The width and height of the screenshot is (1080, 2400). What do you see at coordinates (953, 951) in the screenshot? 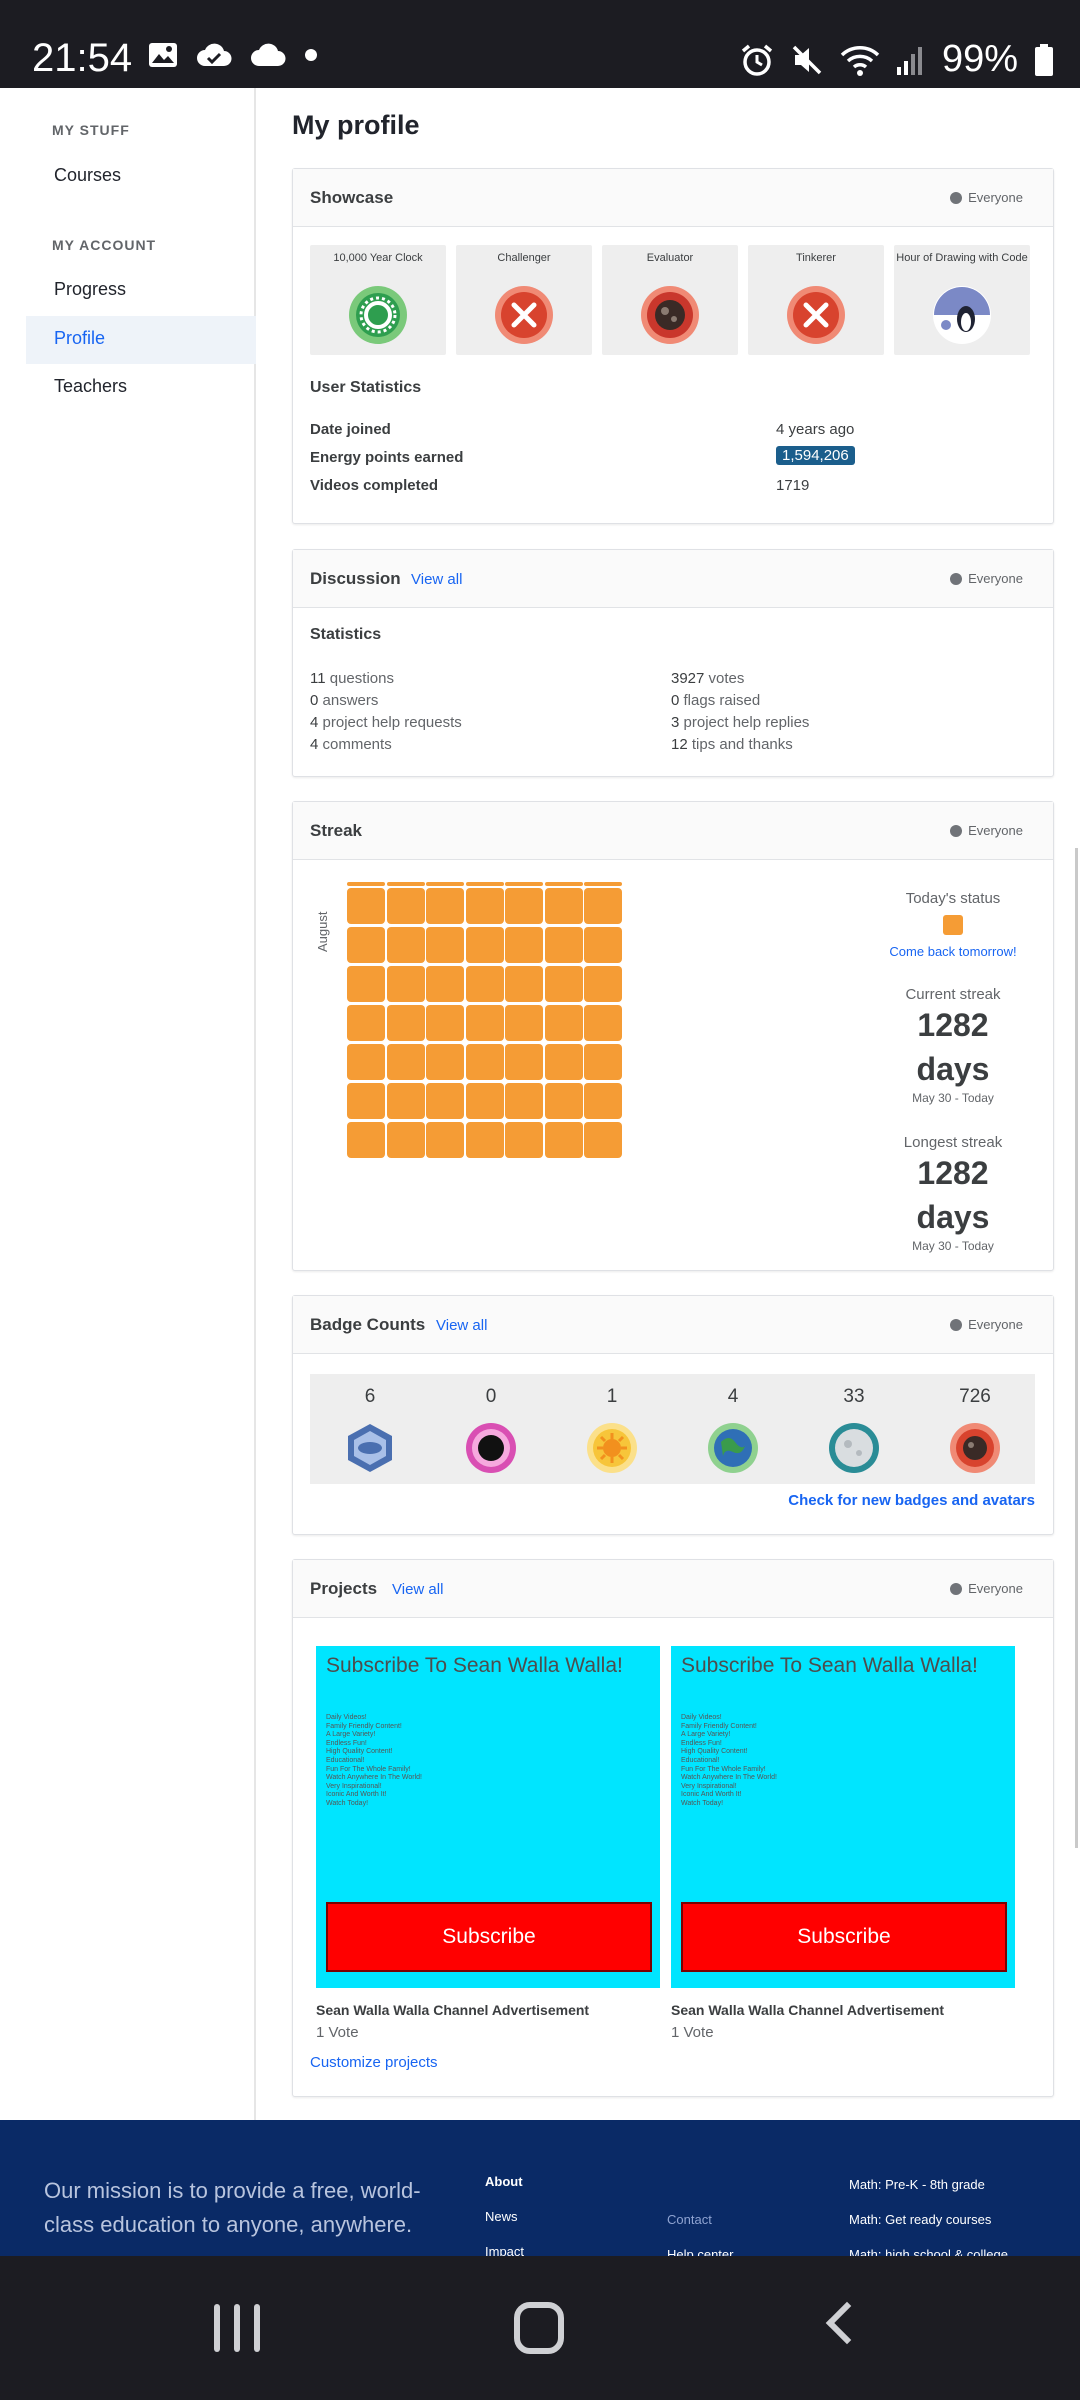
I see `come-back-message: Come back tomorrow!` at bounding box center [953, 951].